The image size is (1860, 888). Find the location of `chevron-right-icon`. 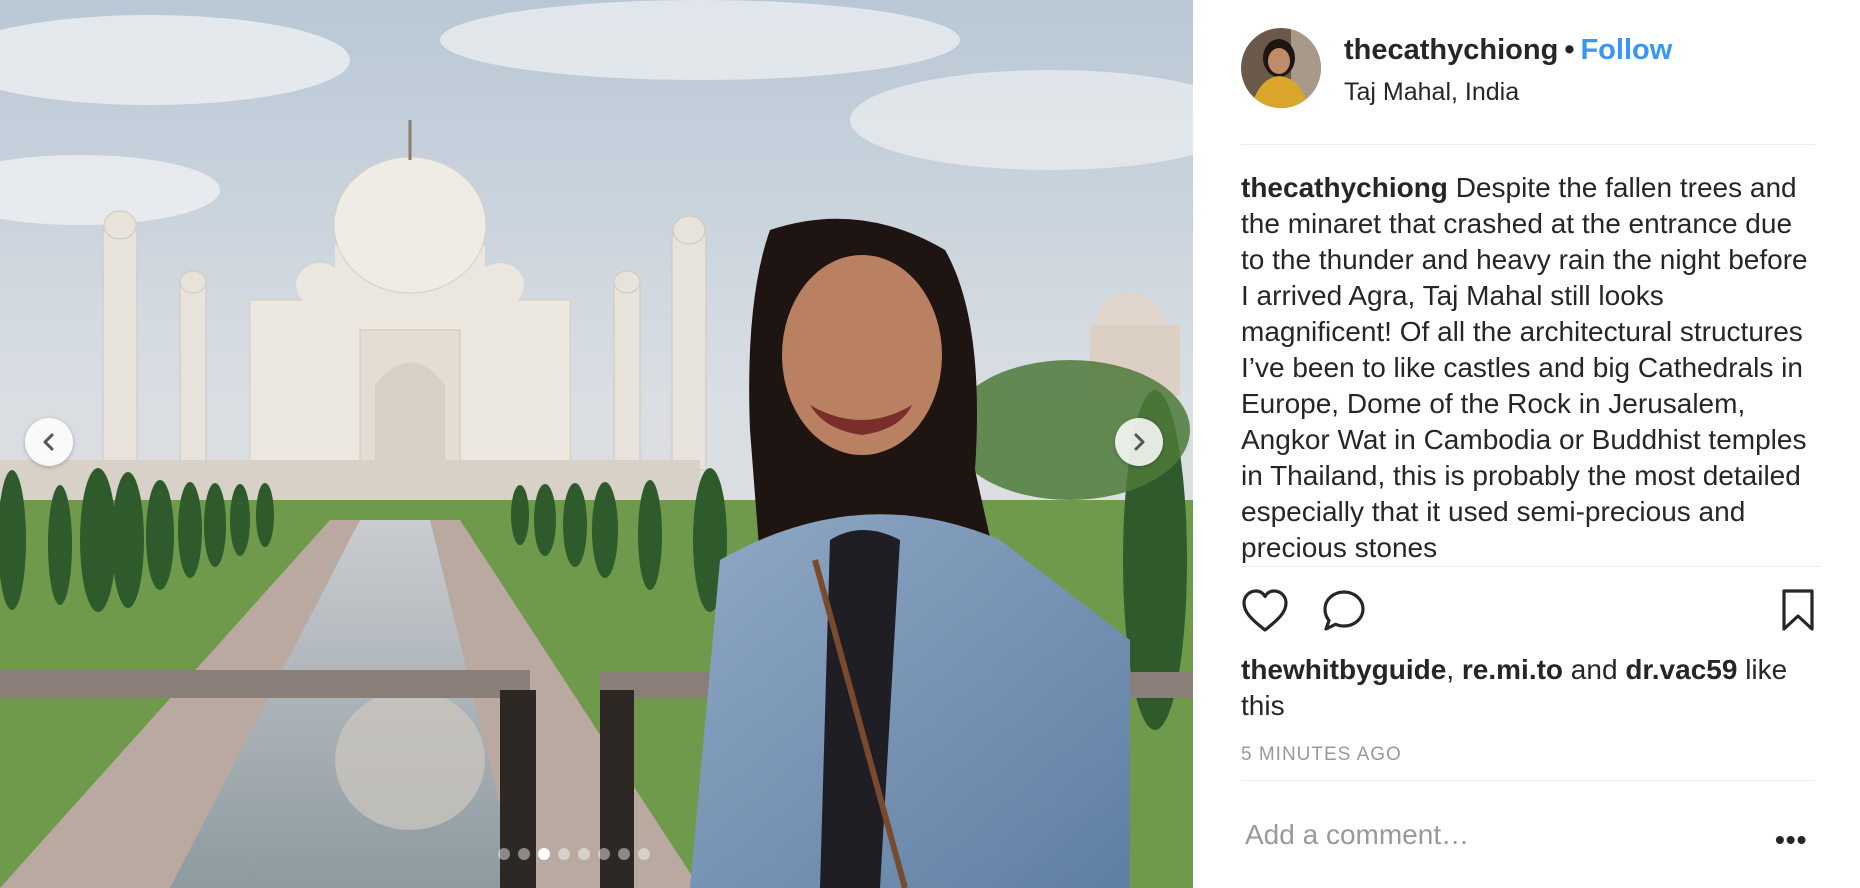

chevron-right-icon is located at coordinates (1139, 442).